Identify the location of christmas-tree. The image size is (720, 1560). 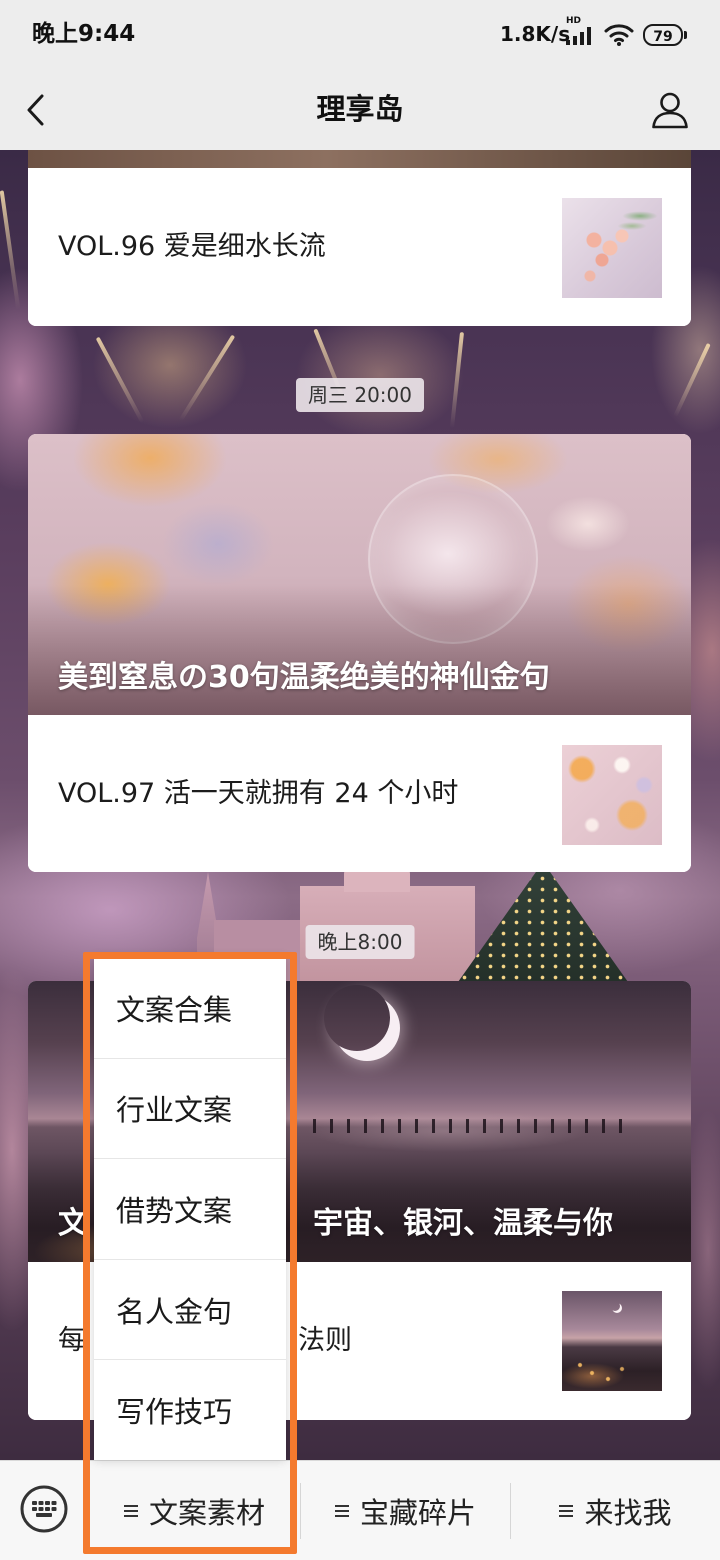
(543, 922).